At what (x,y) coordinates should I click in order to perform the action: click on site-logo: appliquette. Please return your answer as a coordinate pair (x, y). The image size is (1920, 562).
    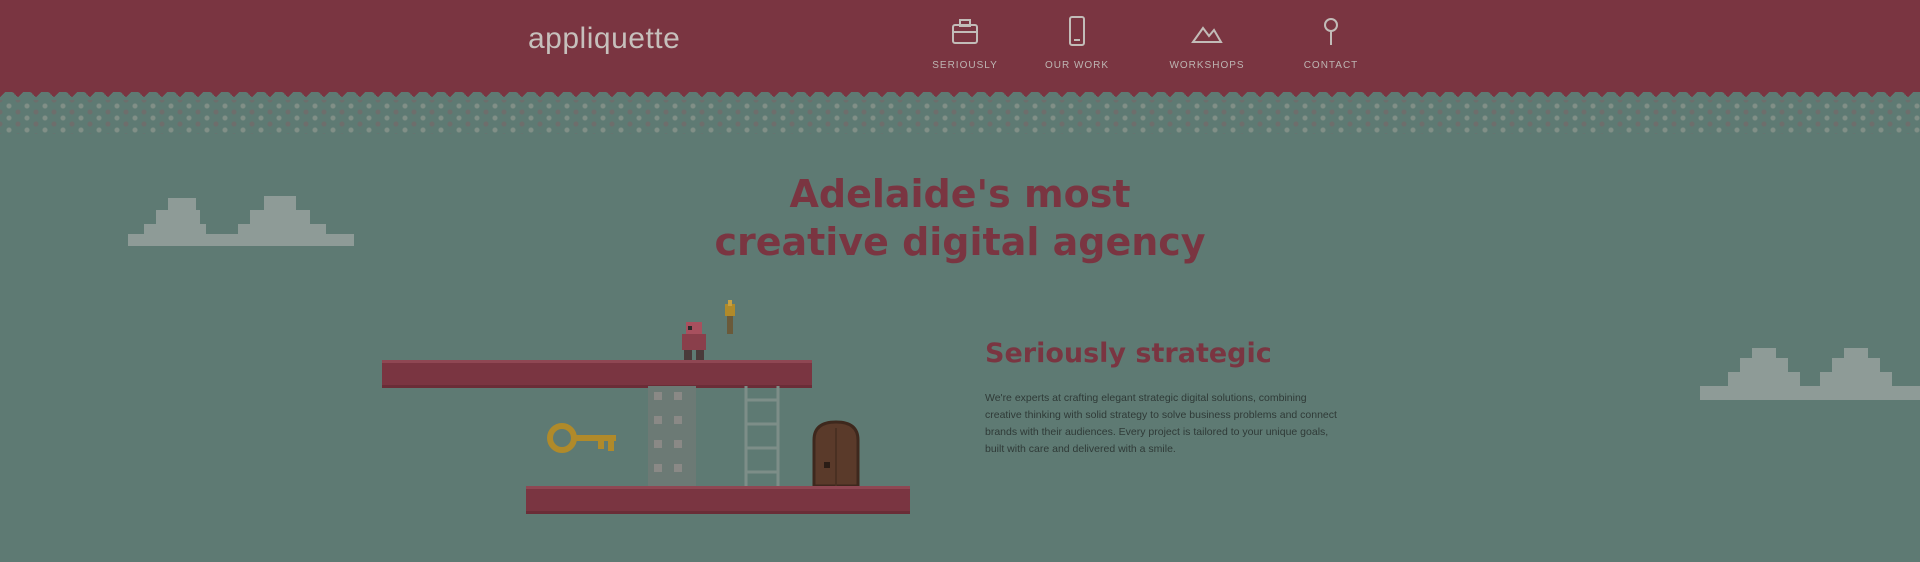
    Looking at the image, I should click on (604, 39).